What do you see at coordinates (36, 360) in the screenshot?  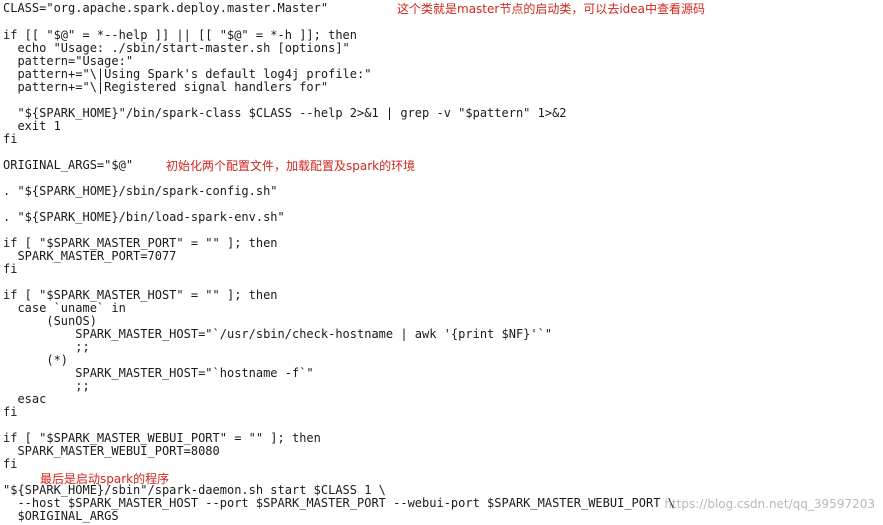 I see `code-line: (*)` at bounding box center [36, 360].